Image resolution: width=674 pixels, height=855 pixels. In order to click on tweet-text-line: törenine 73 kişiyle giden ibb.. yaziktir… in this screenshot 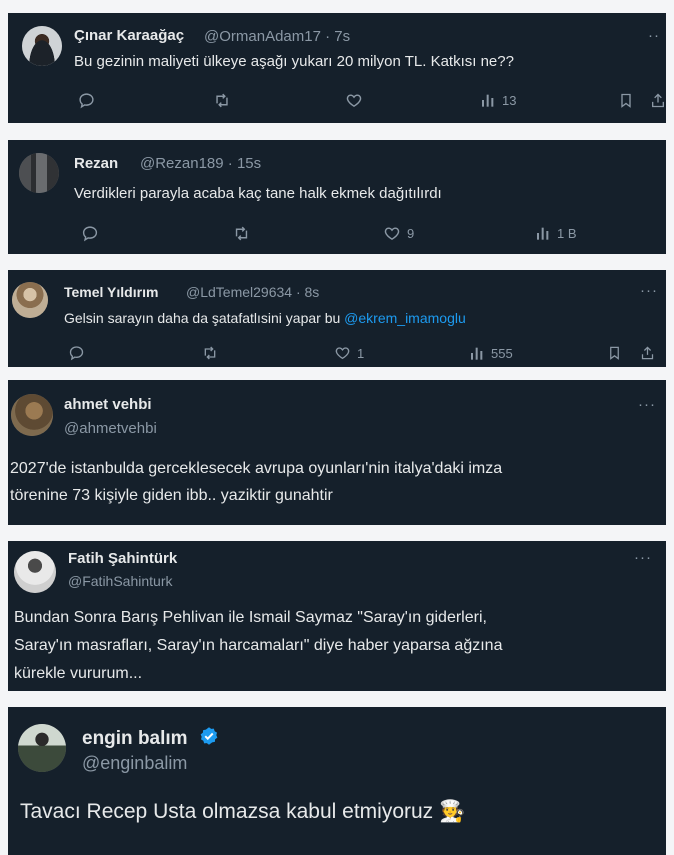, I will do `click(171, 495)`.